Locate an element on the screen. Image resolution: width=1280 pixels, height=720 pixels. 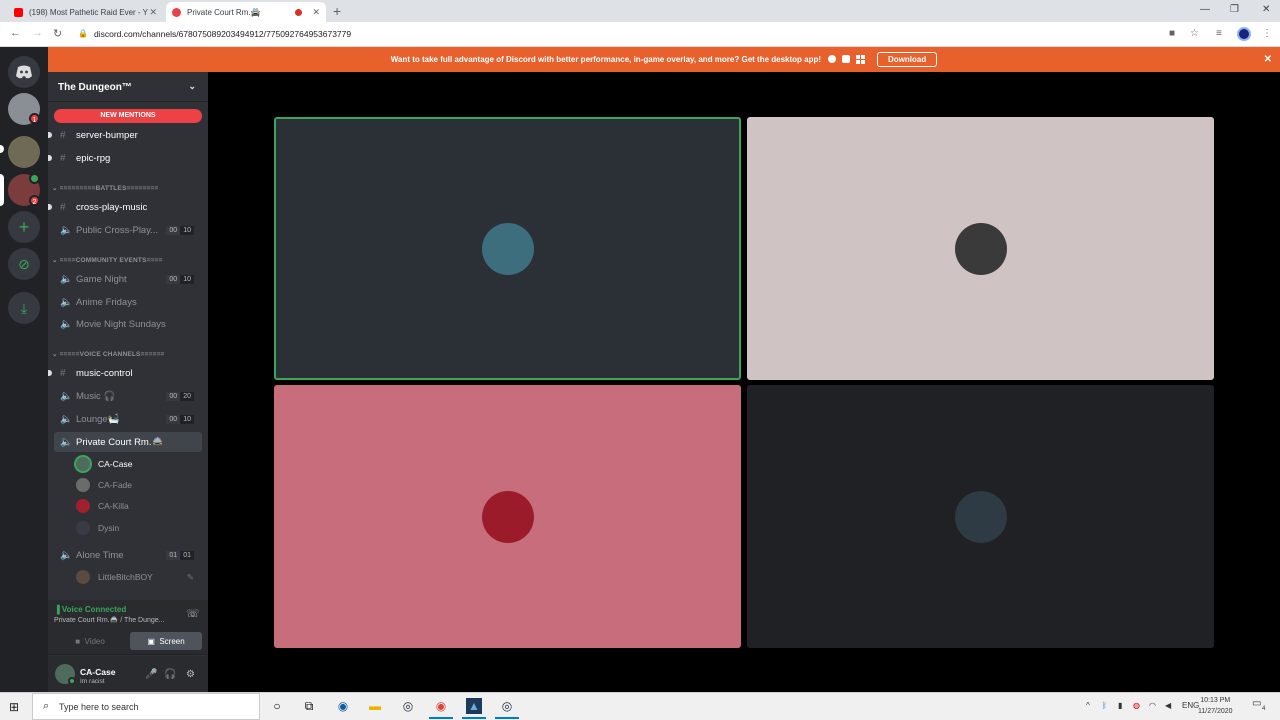
notification-icon: ▭ is located at coordinates (1256, 703).